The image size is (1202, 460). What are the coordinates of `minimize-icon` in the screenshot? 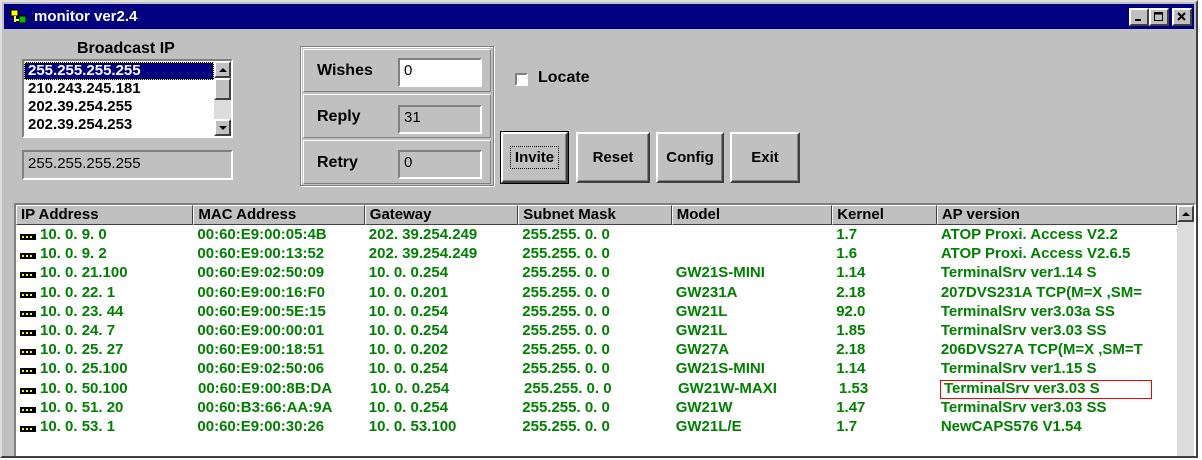 It's located at (1138, 19).